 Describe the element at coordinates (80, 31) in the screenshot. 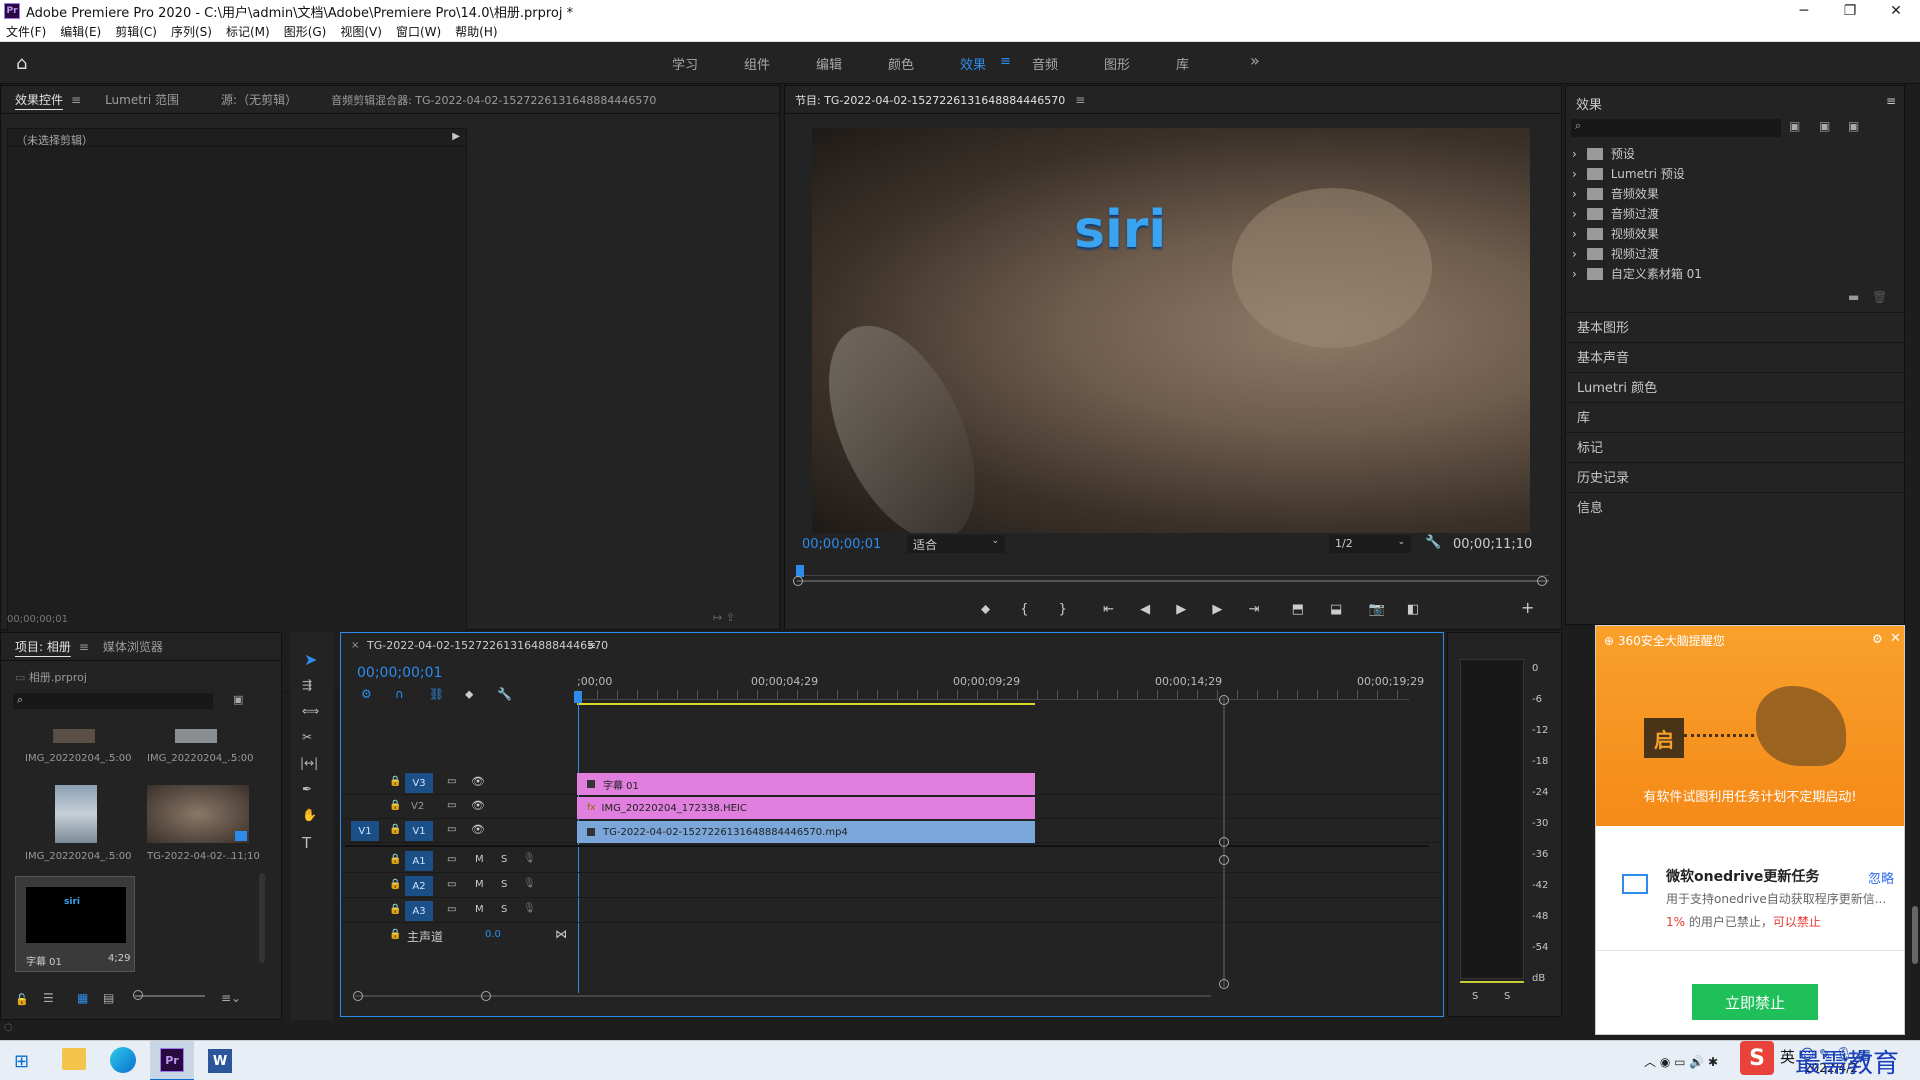

I see `menu-edit: 编辑(E)` at that location.